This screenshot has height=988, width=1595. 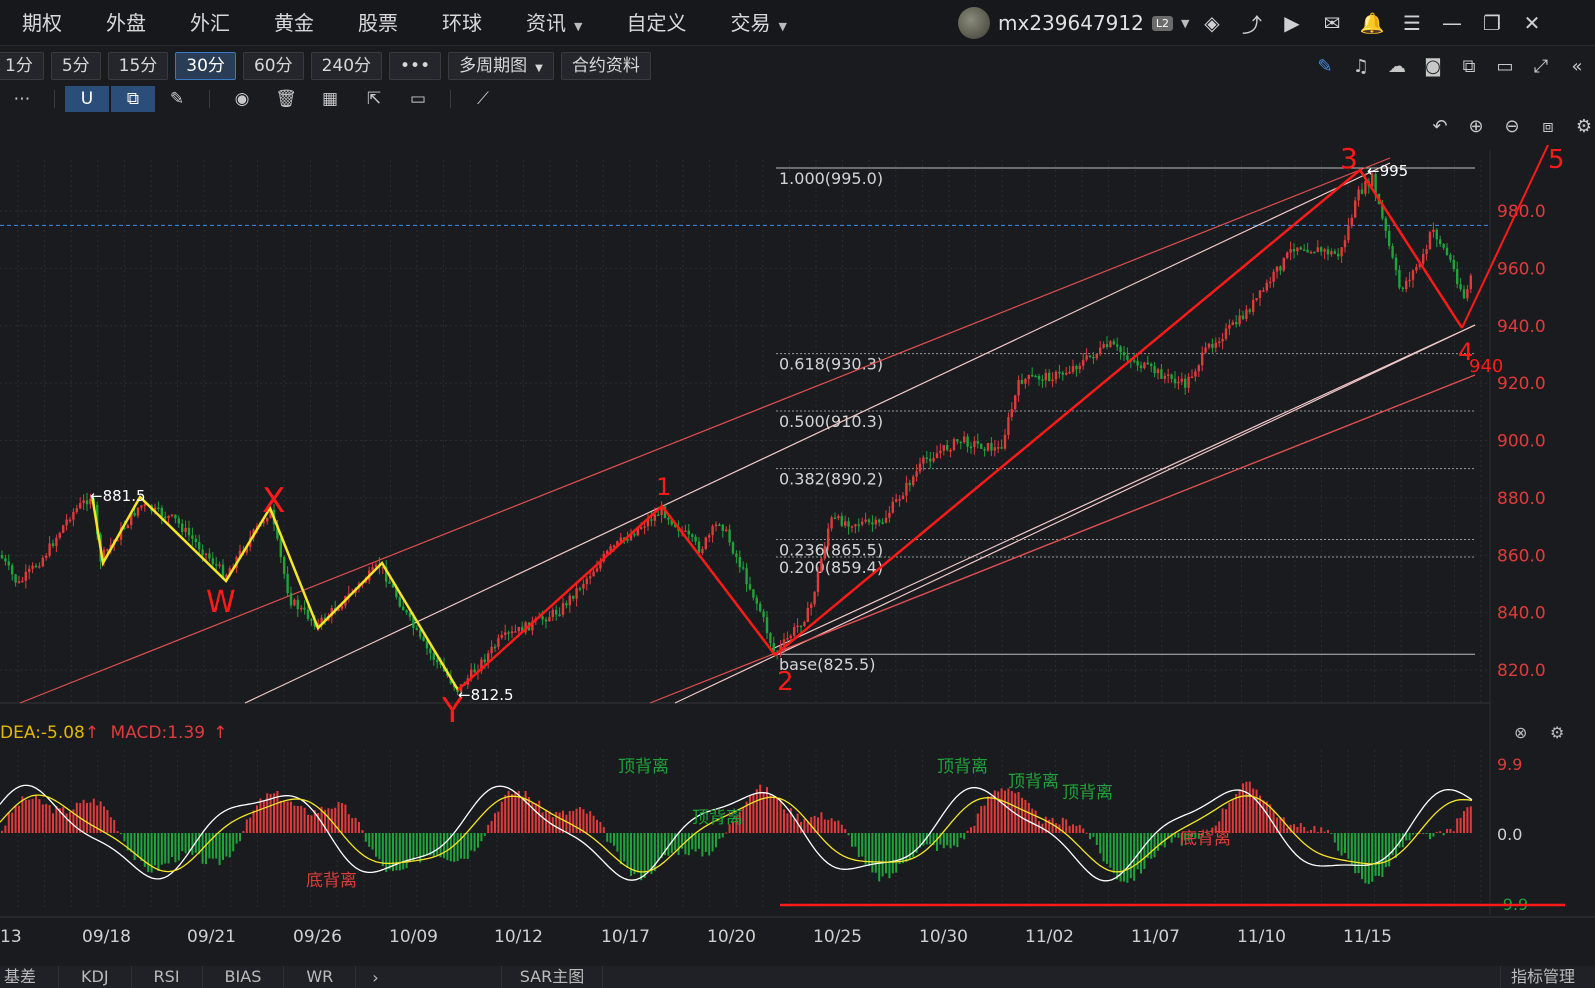 I want to click on copy-icon: ⧉, so click(x=1469, y=66).